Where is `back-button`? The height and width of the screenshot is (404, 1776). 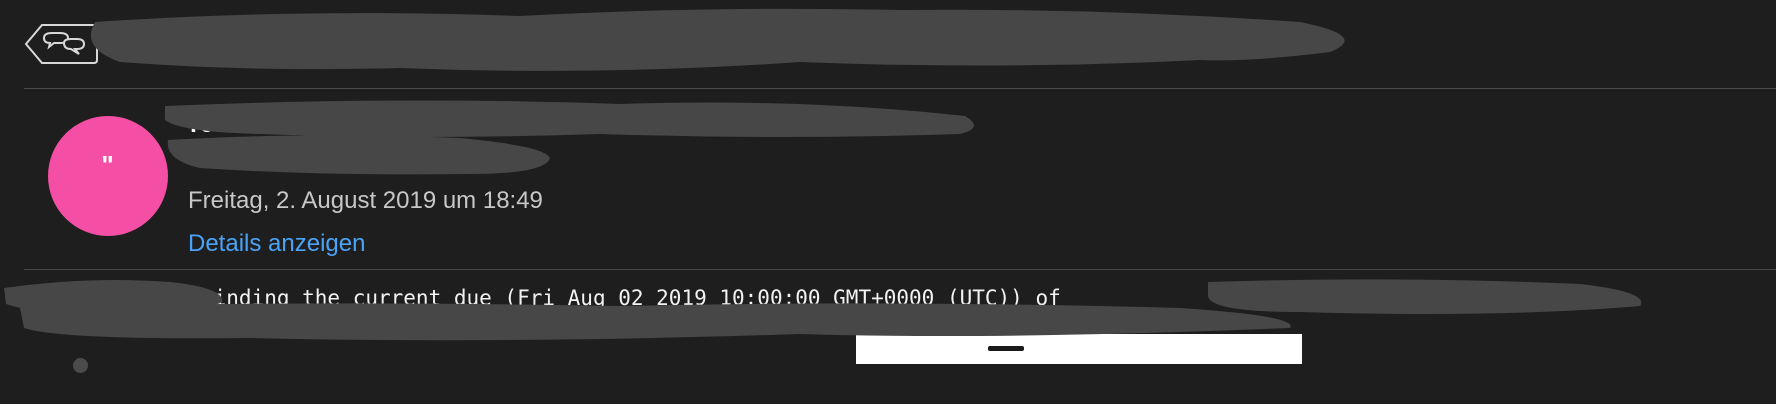 back-button is located at coordinates (61, 44).